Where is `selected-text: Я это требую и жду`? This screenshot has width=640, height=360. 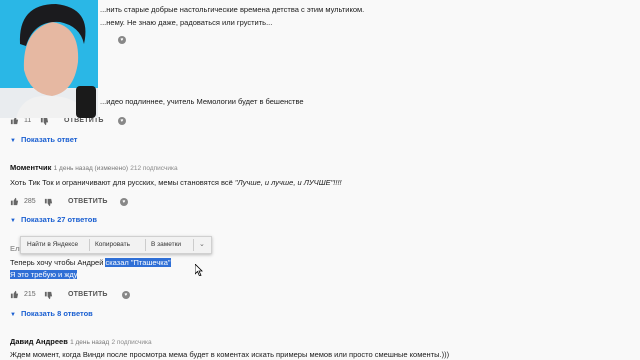 selected-text: Я это требую и жду is located at coordinates (44, 274).